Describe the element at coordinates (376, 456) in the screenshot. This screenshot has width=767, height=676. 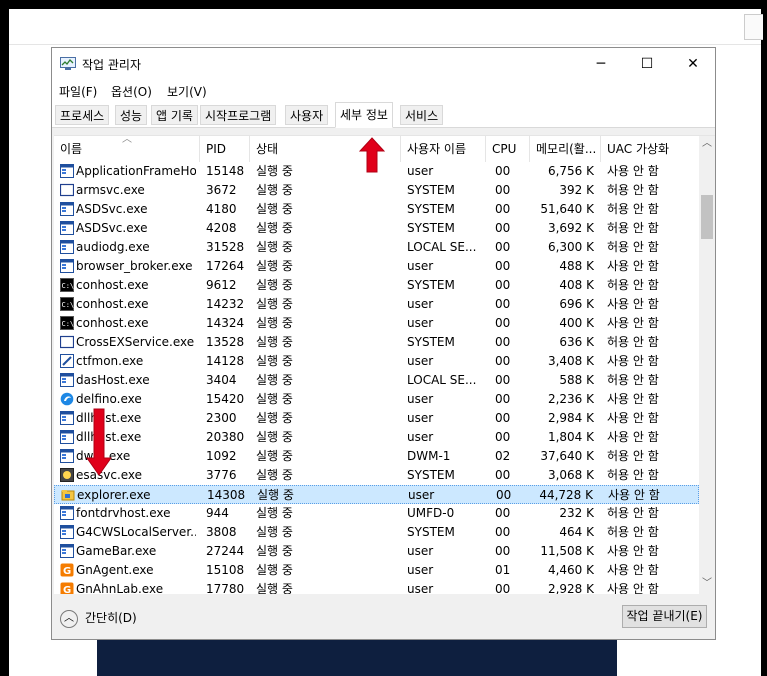
I see `table-row: dwm.exe1092실행 중DWM-10237,640 K허용 안 함` at that location.